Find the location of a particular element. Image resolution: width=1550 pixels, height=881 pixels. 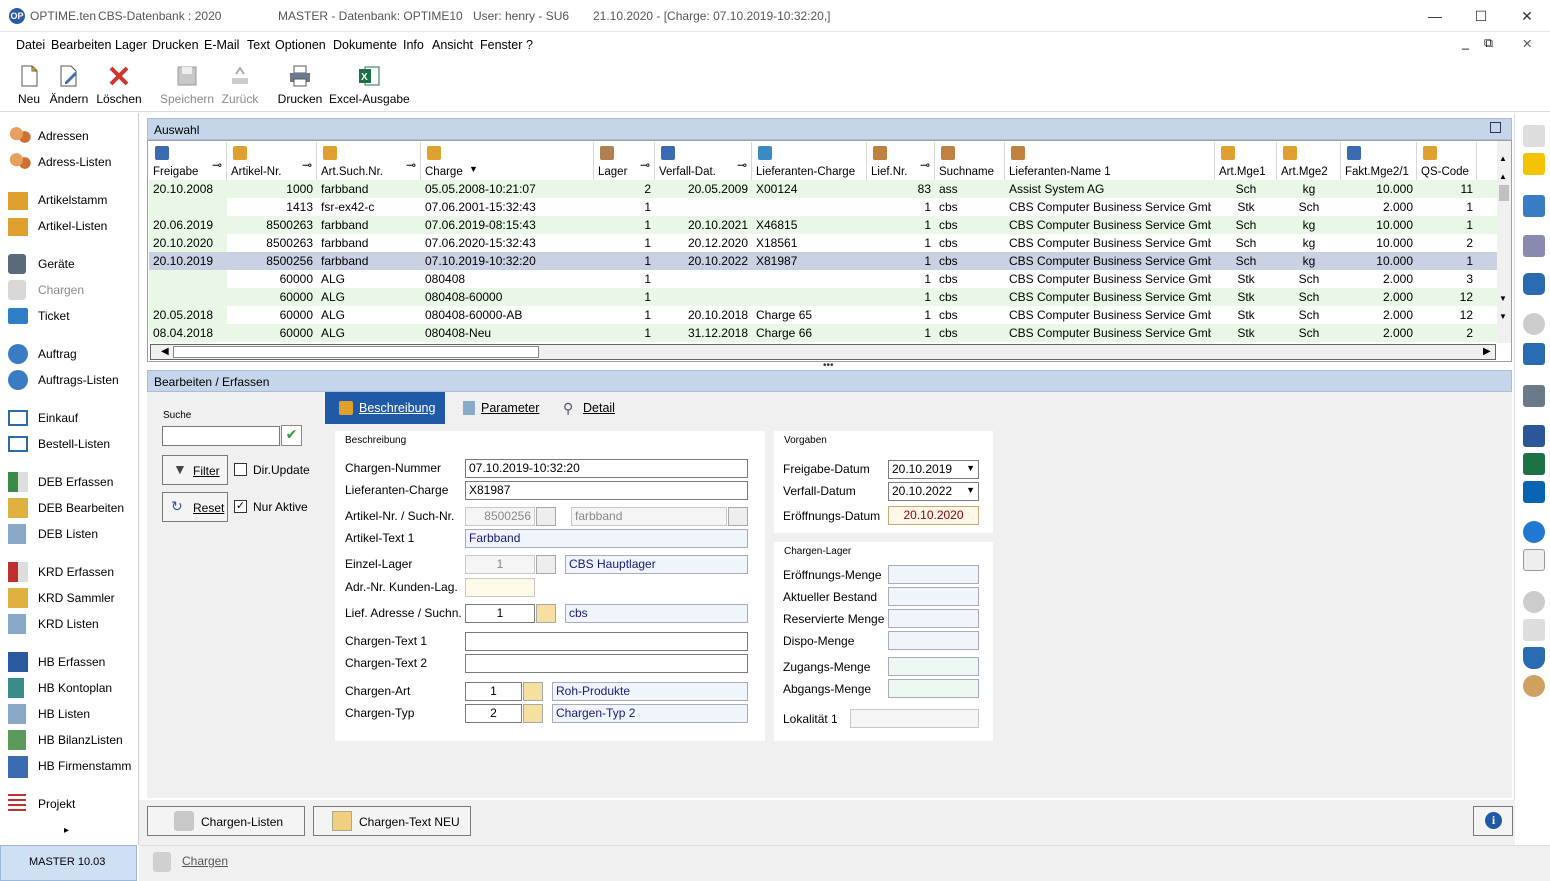

scroll-bottom-icon: ▼ is located at coordinates (1504, 317).